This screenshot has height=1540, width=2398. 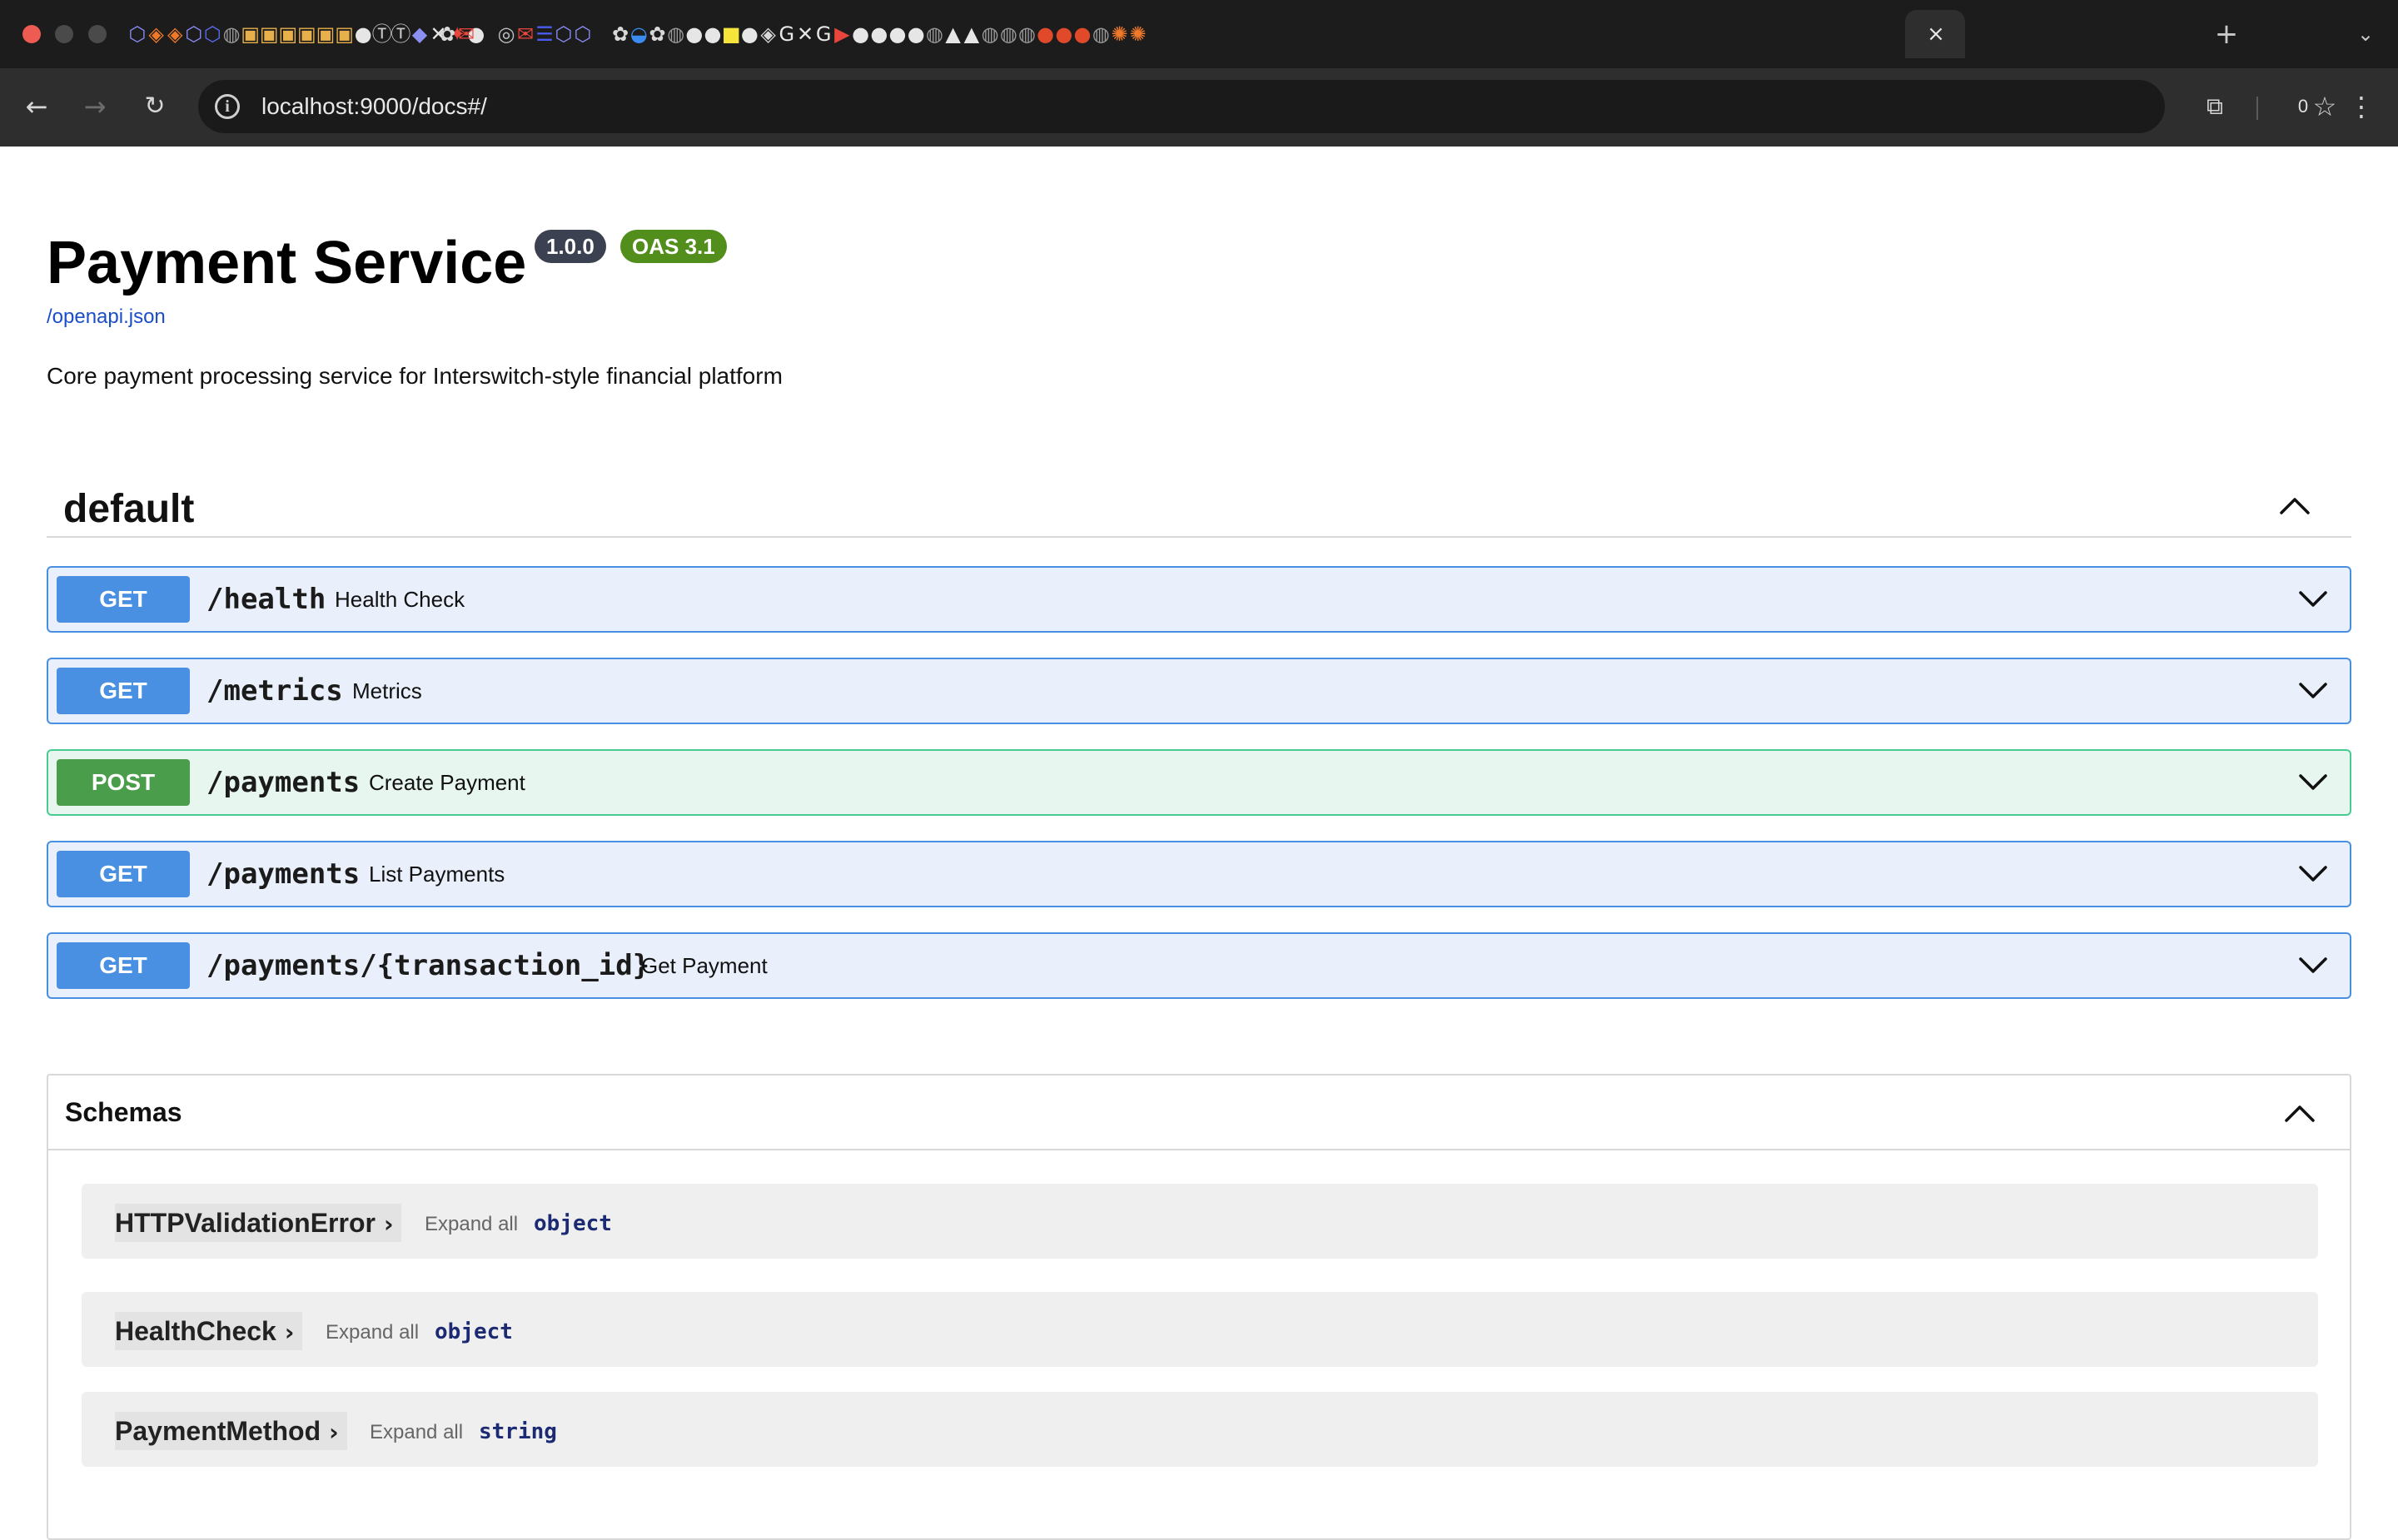 What do you see at coordinates (129, 509) in the screenshot?
I see `tag-name: default` at bounding box center [129, 509].